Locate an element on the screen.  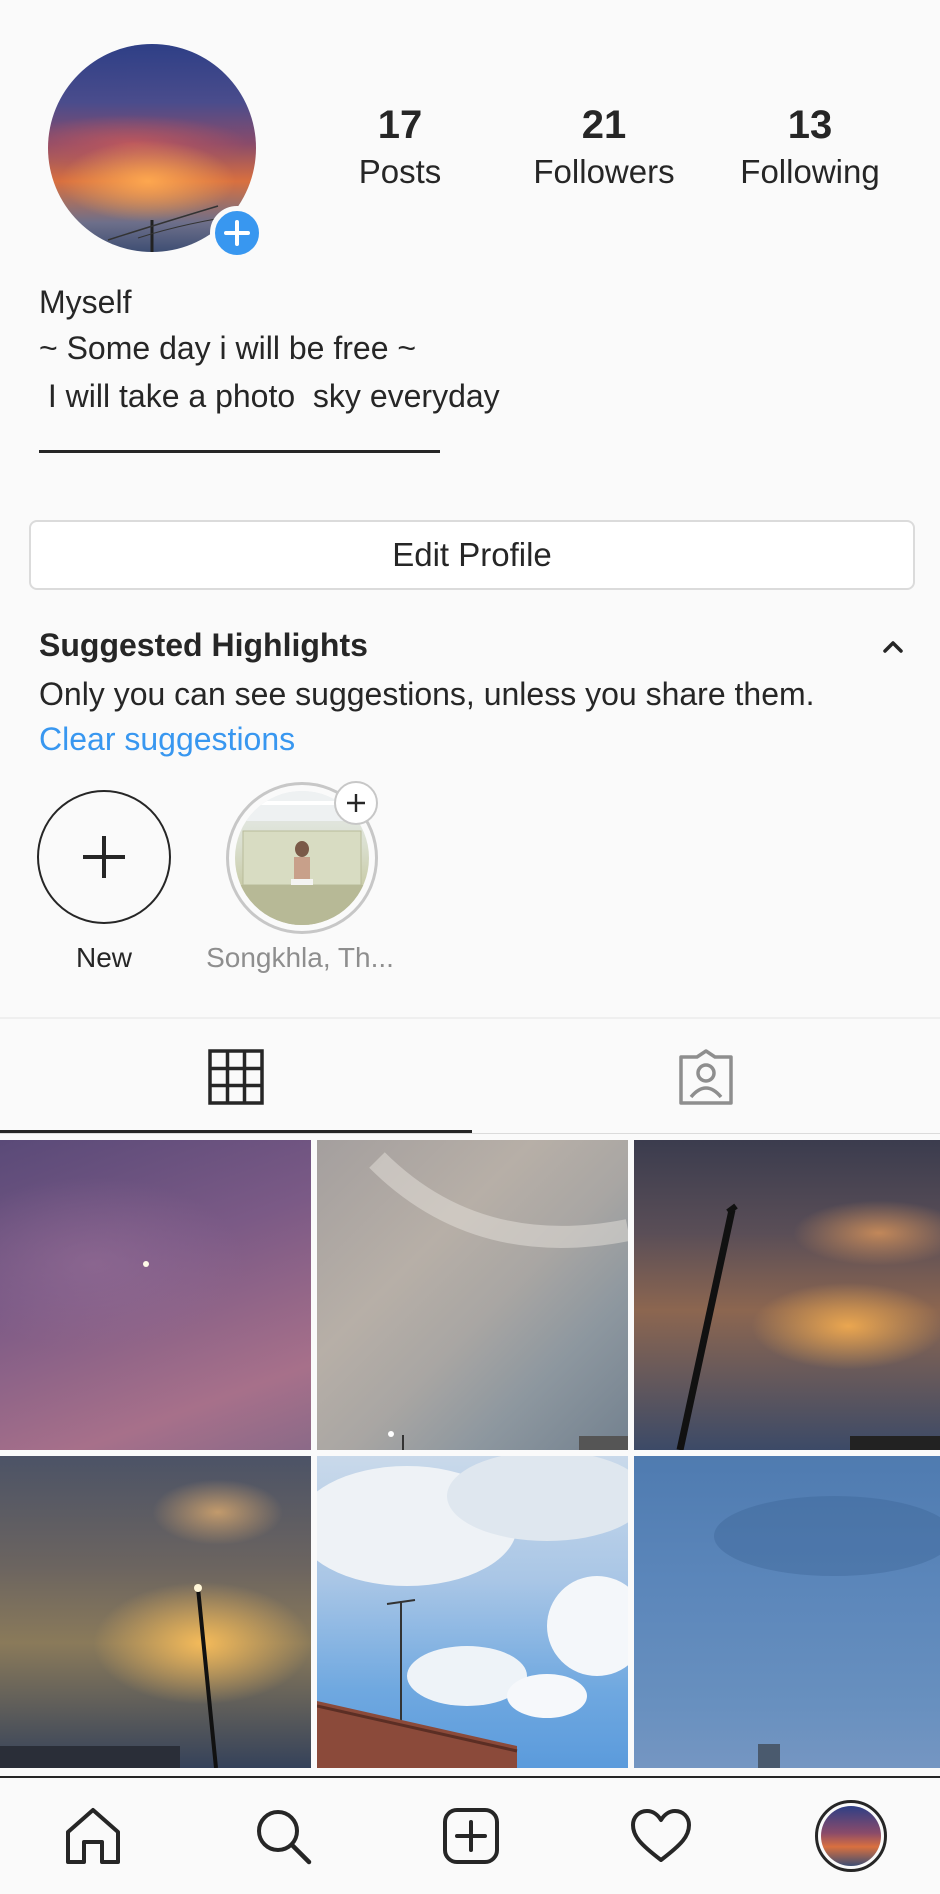
clear-suggestions-link: Clear suggestions is located at coordinates (167, 739).